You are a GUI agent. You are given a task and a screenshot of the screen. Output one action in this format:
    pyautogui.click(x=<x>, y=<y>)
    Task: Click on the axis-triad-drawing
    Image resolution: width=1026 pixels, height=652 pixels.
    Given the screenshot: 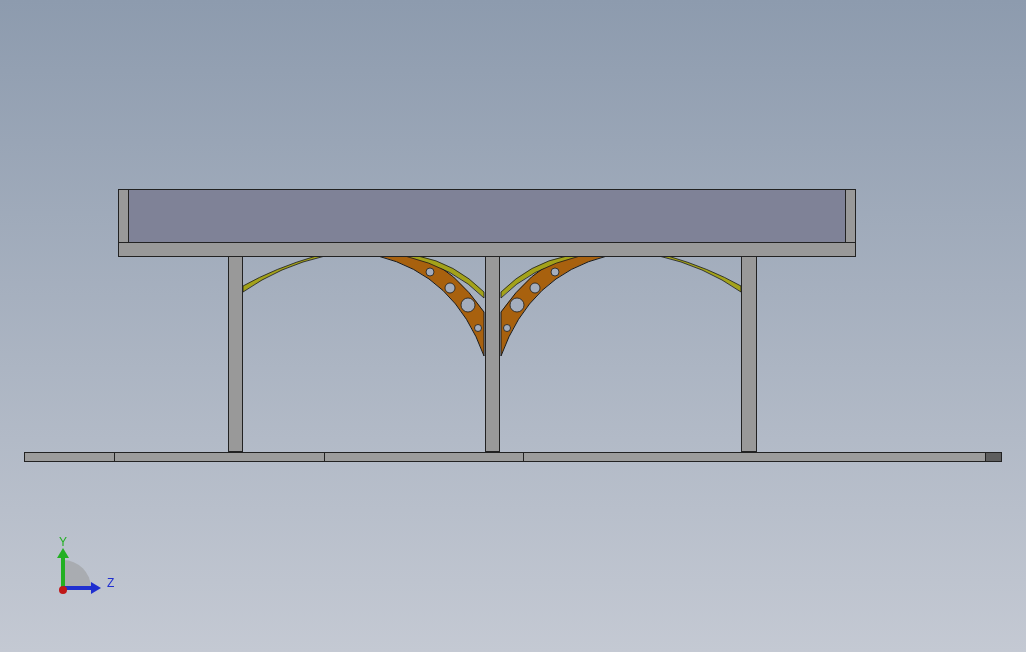 What is the action you would take?
    pyautogui.click(x=79, y=571)
    